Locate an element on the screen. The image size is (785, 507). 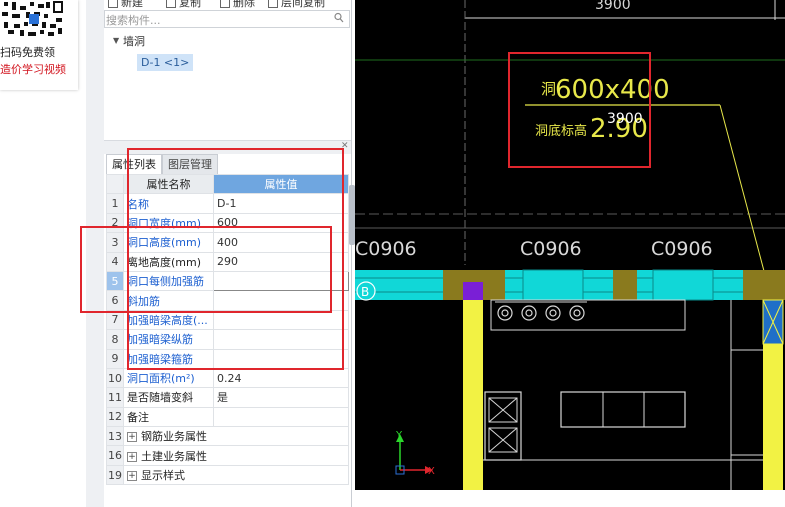
status-strip is located at coordinates (570, 498).